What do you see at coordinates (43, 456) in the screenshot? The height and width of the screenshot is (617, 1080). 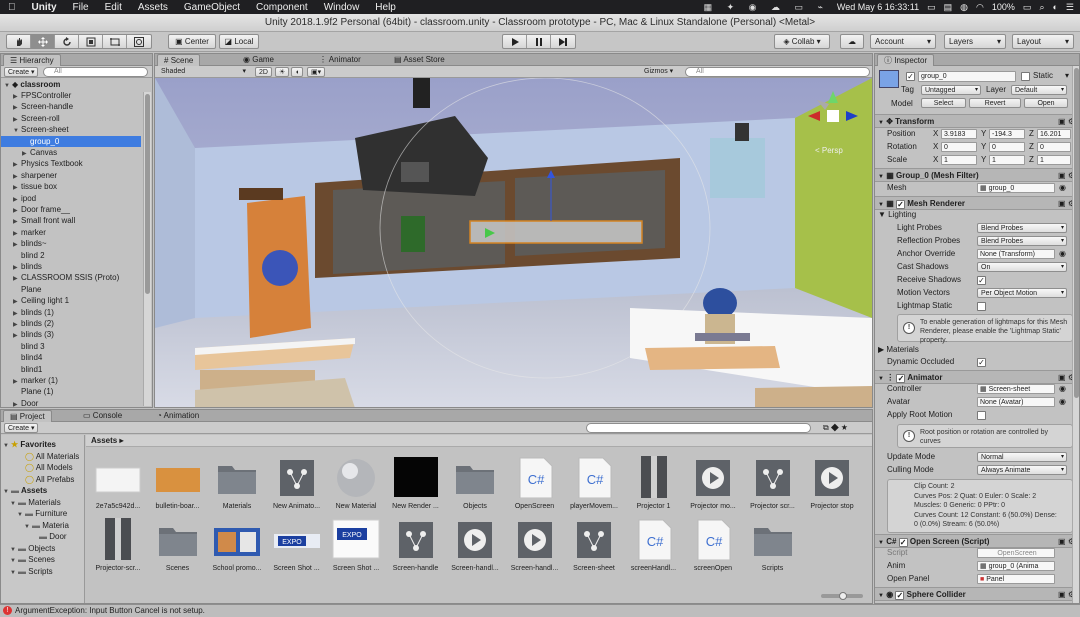 I see `project-tree-item: ◯ All Materials` at bounding box center [43, 456].